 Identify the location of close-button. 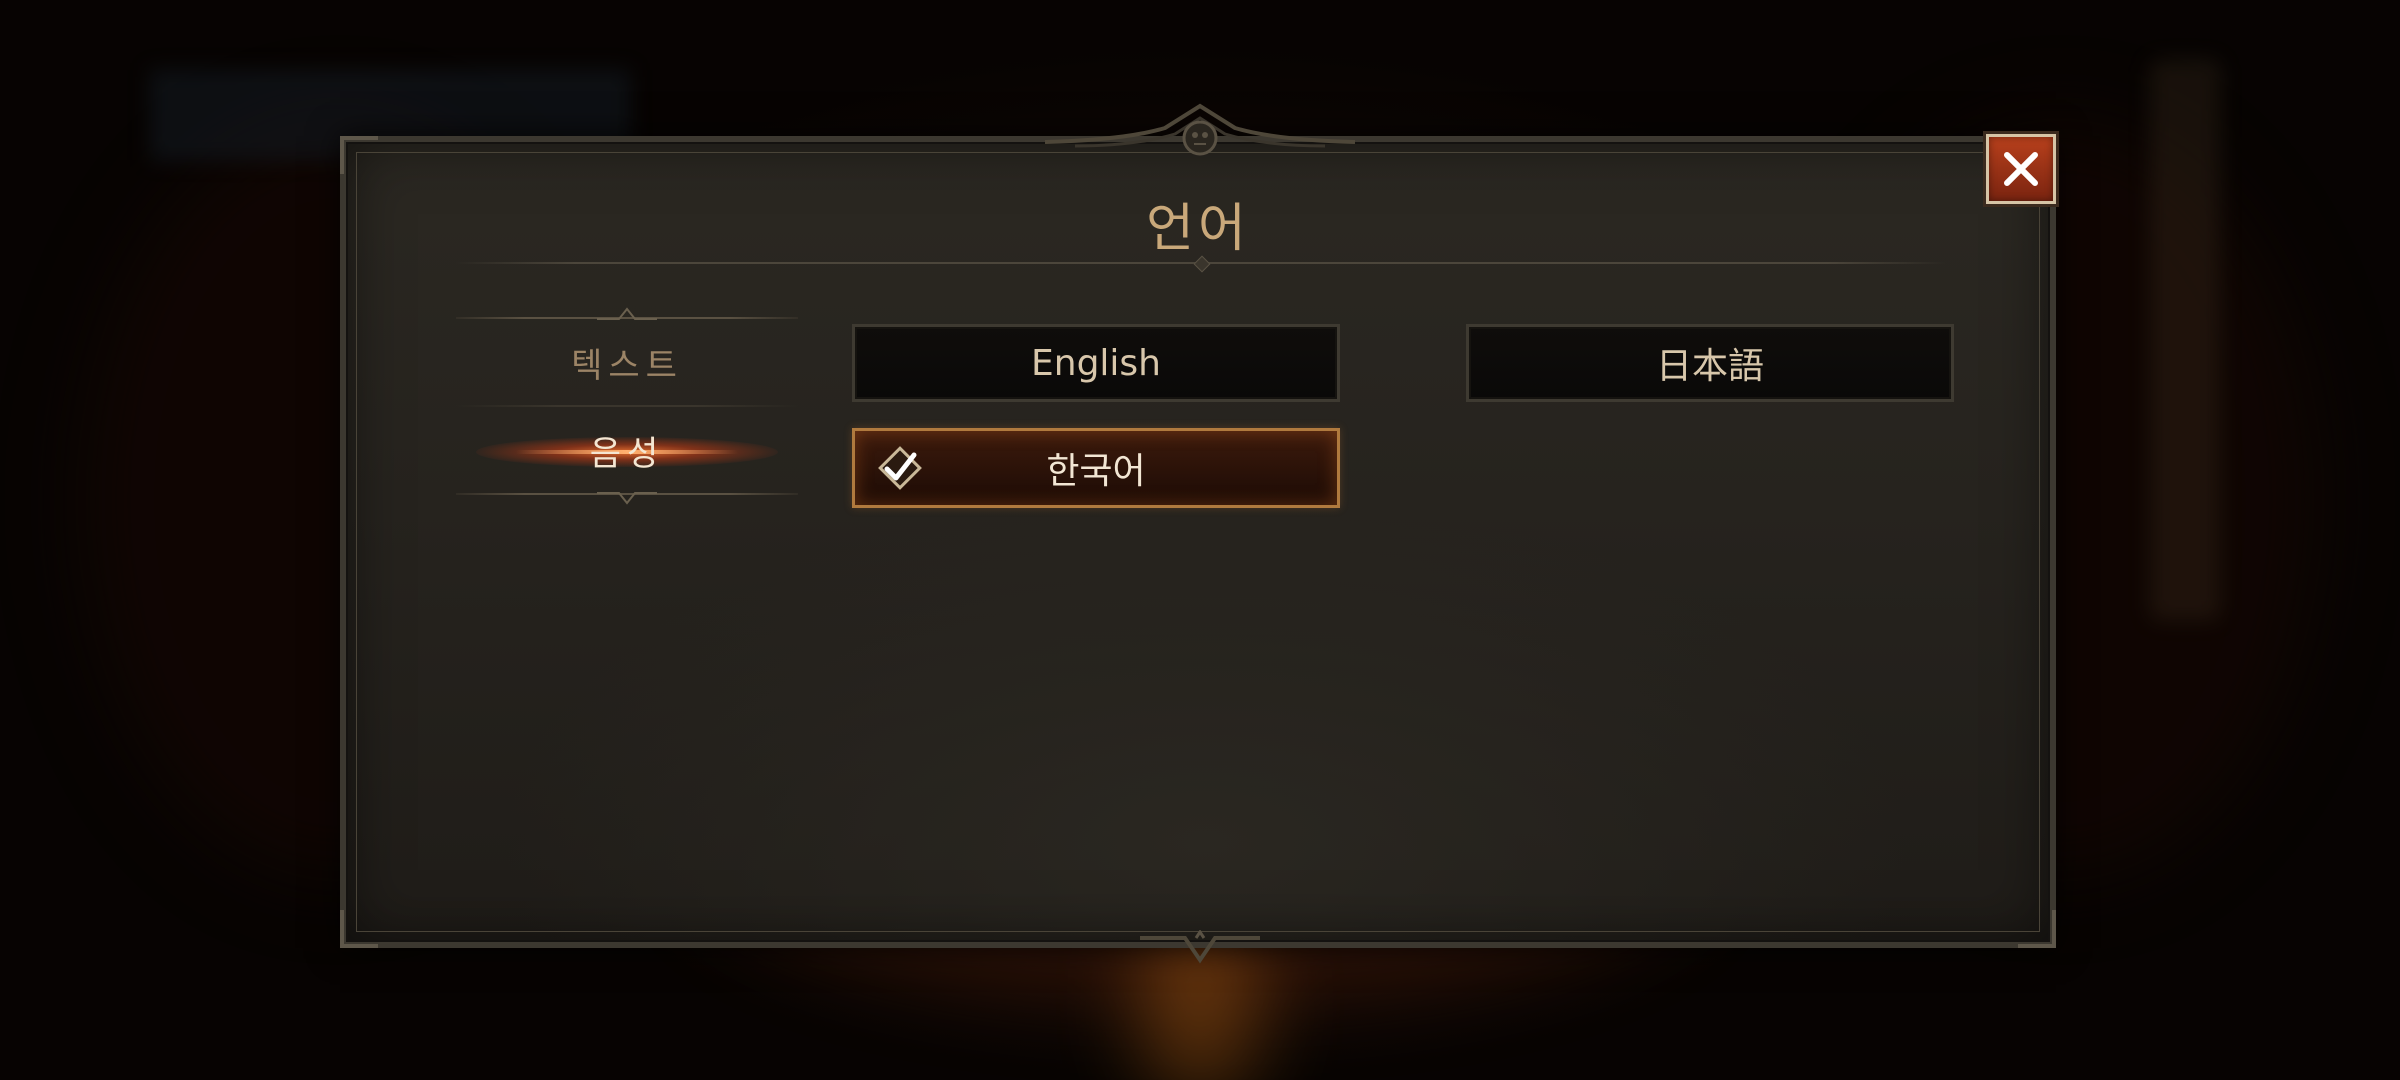
(2021, 169).